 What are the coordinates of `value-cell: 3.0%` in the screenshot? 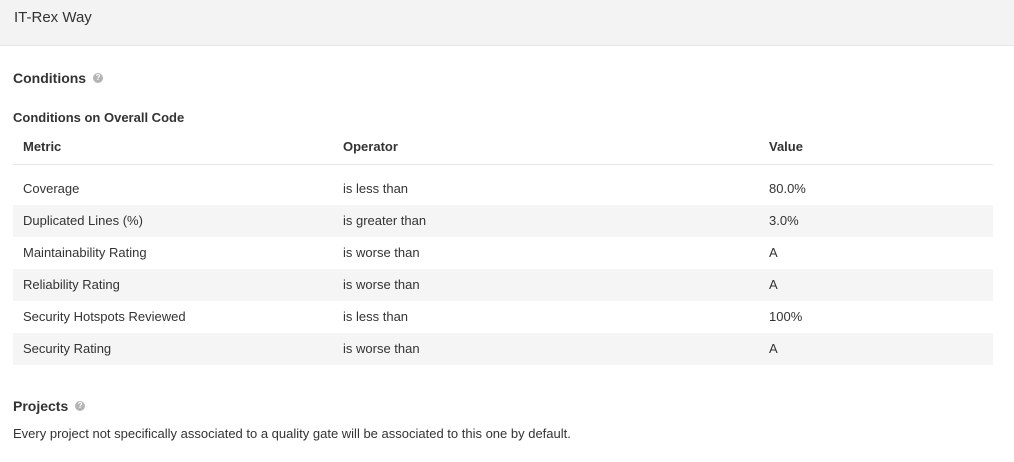 It's located at (784, 220).